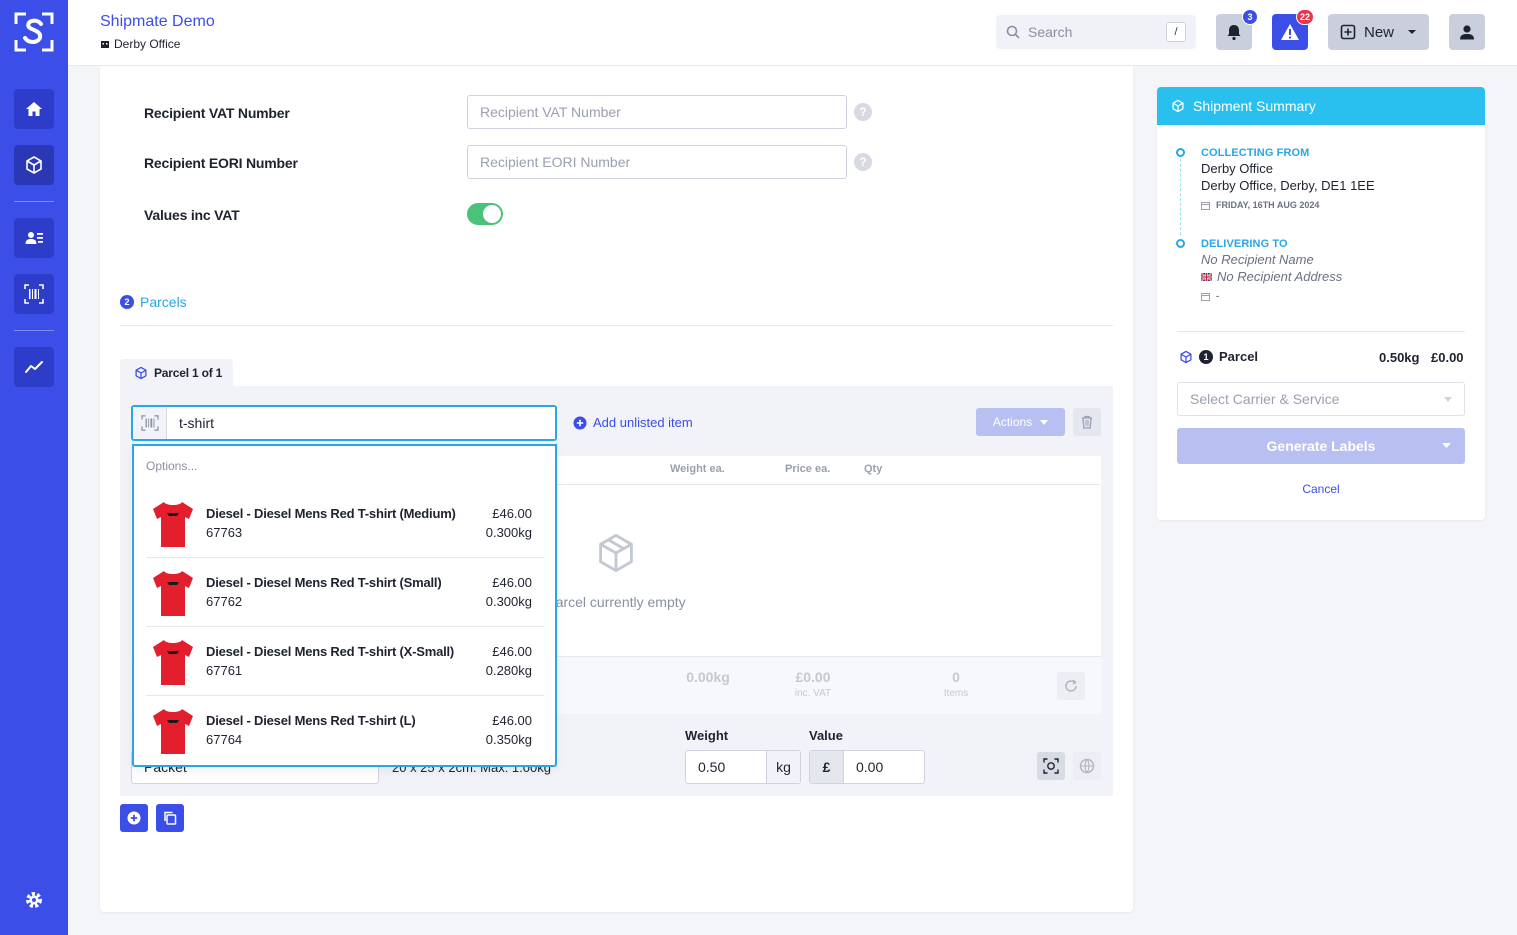 The image size is (1517, 935). Describe the element at coordinates (1205, 205) in the screenshot. I see `calendar-icon` at that location.